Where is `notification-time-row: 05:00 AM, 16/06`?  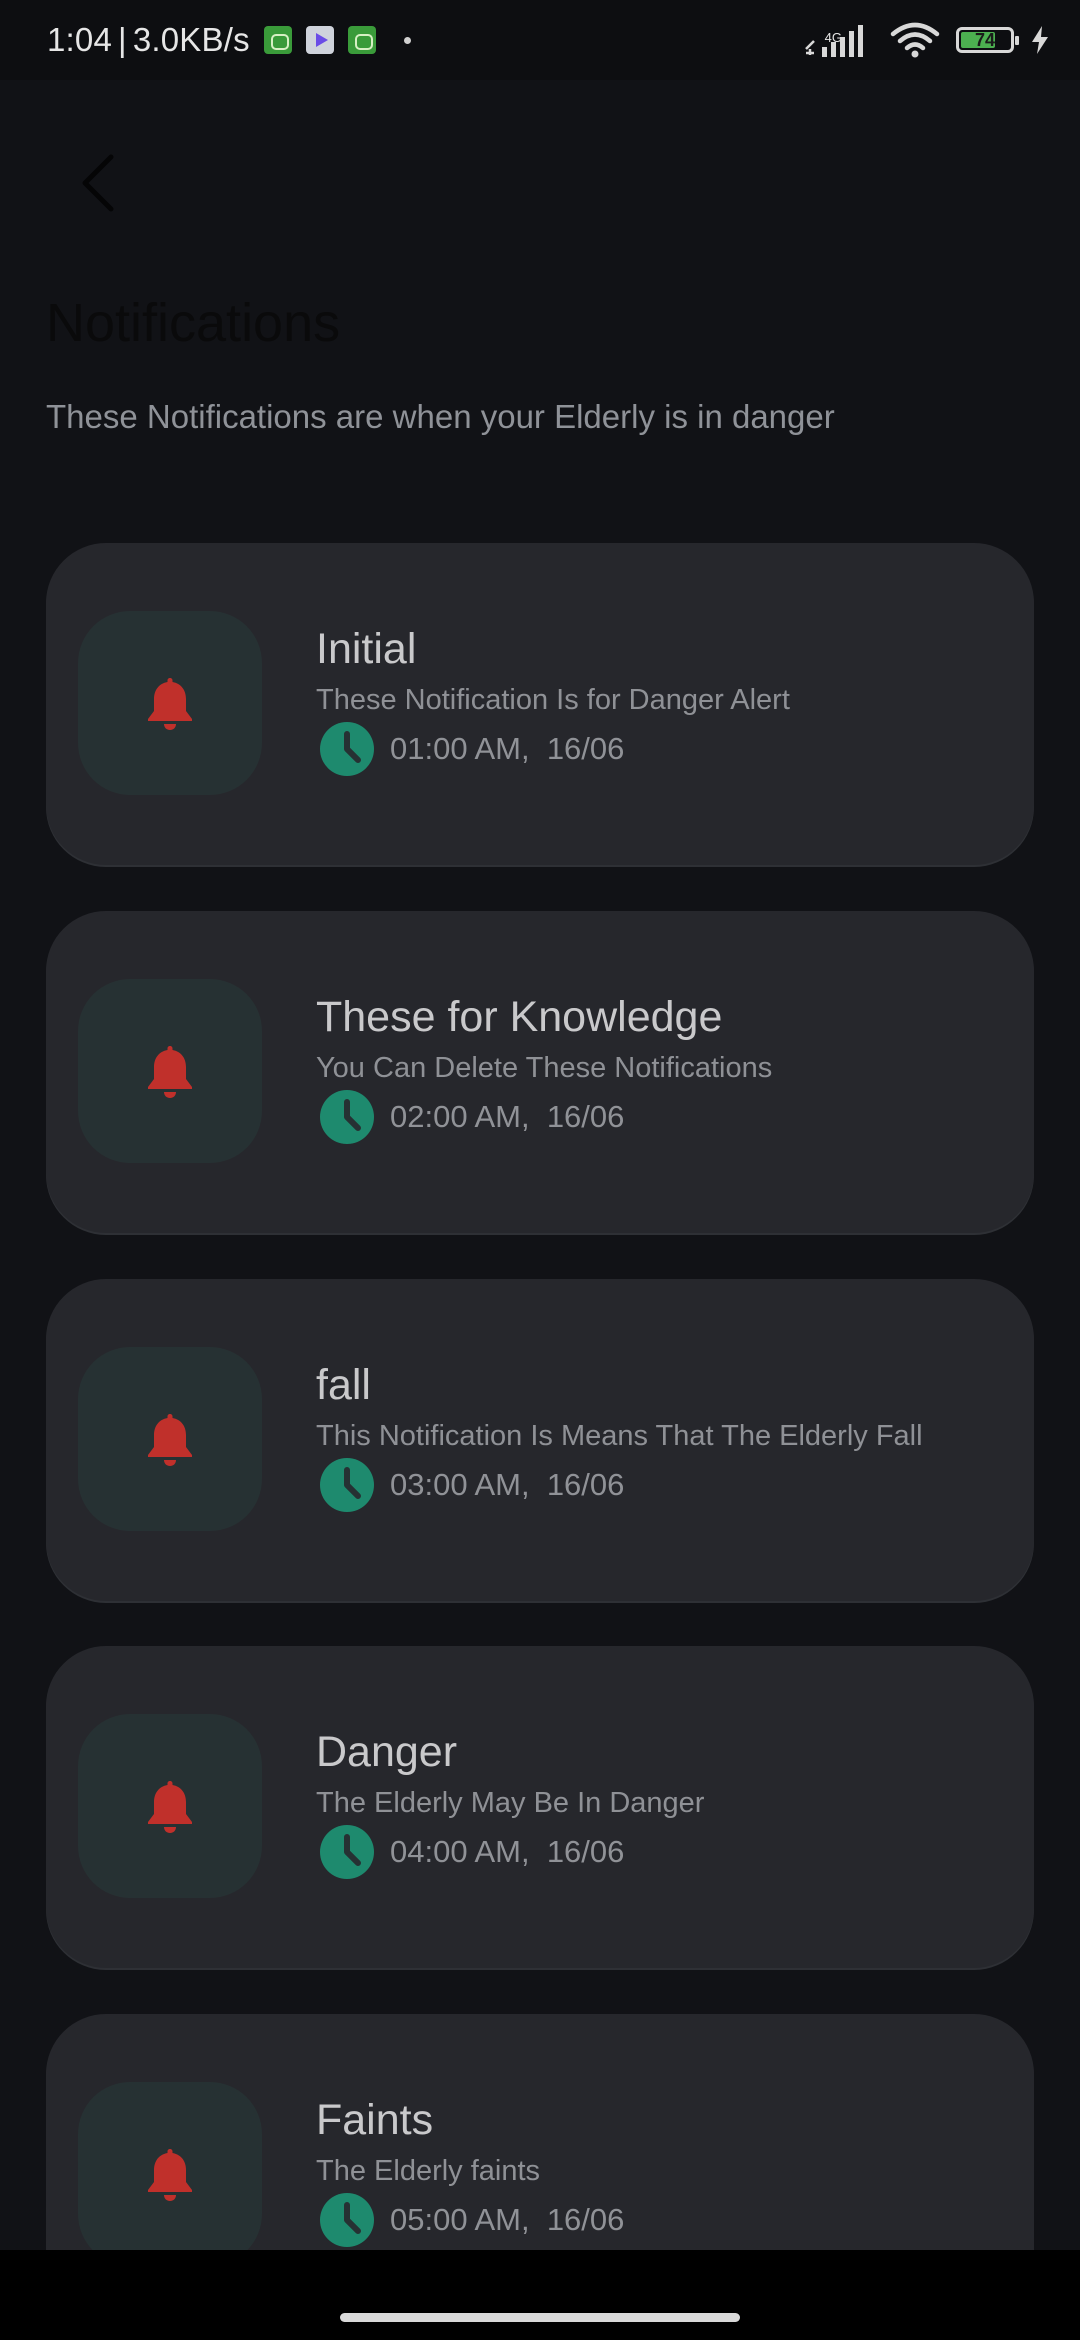 notification-time-row: 05:00 AM, 16/06 is located at coordinates (472, 2220).